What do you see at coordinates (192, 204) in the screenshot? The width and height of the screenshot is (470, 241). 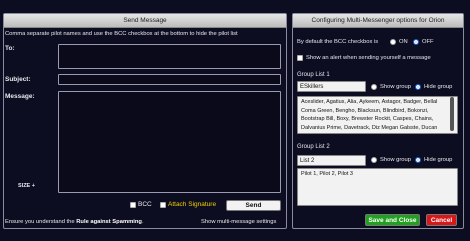 I see `attach-signature-label: Attach Signature` at bounding box center [192, 204].